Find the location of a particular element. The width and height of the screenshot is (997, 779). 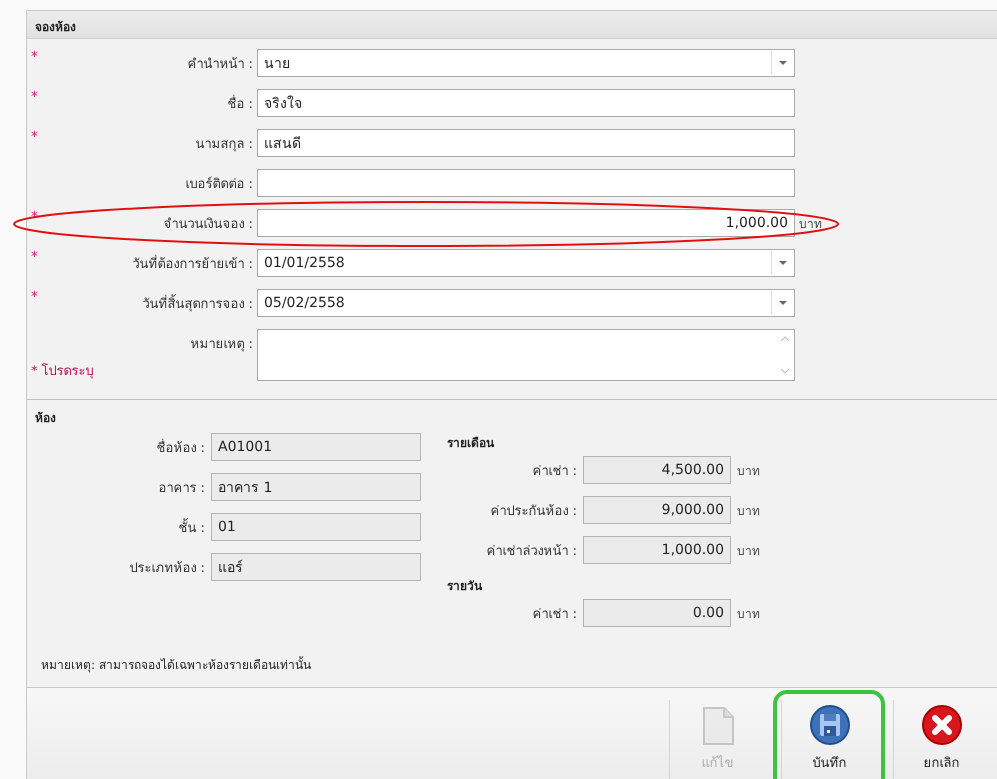

input-field is located at coordinates (526, 183).